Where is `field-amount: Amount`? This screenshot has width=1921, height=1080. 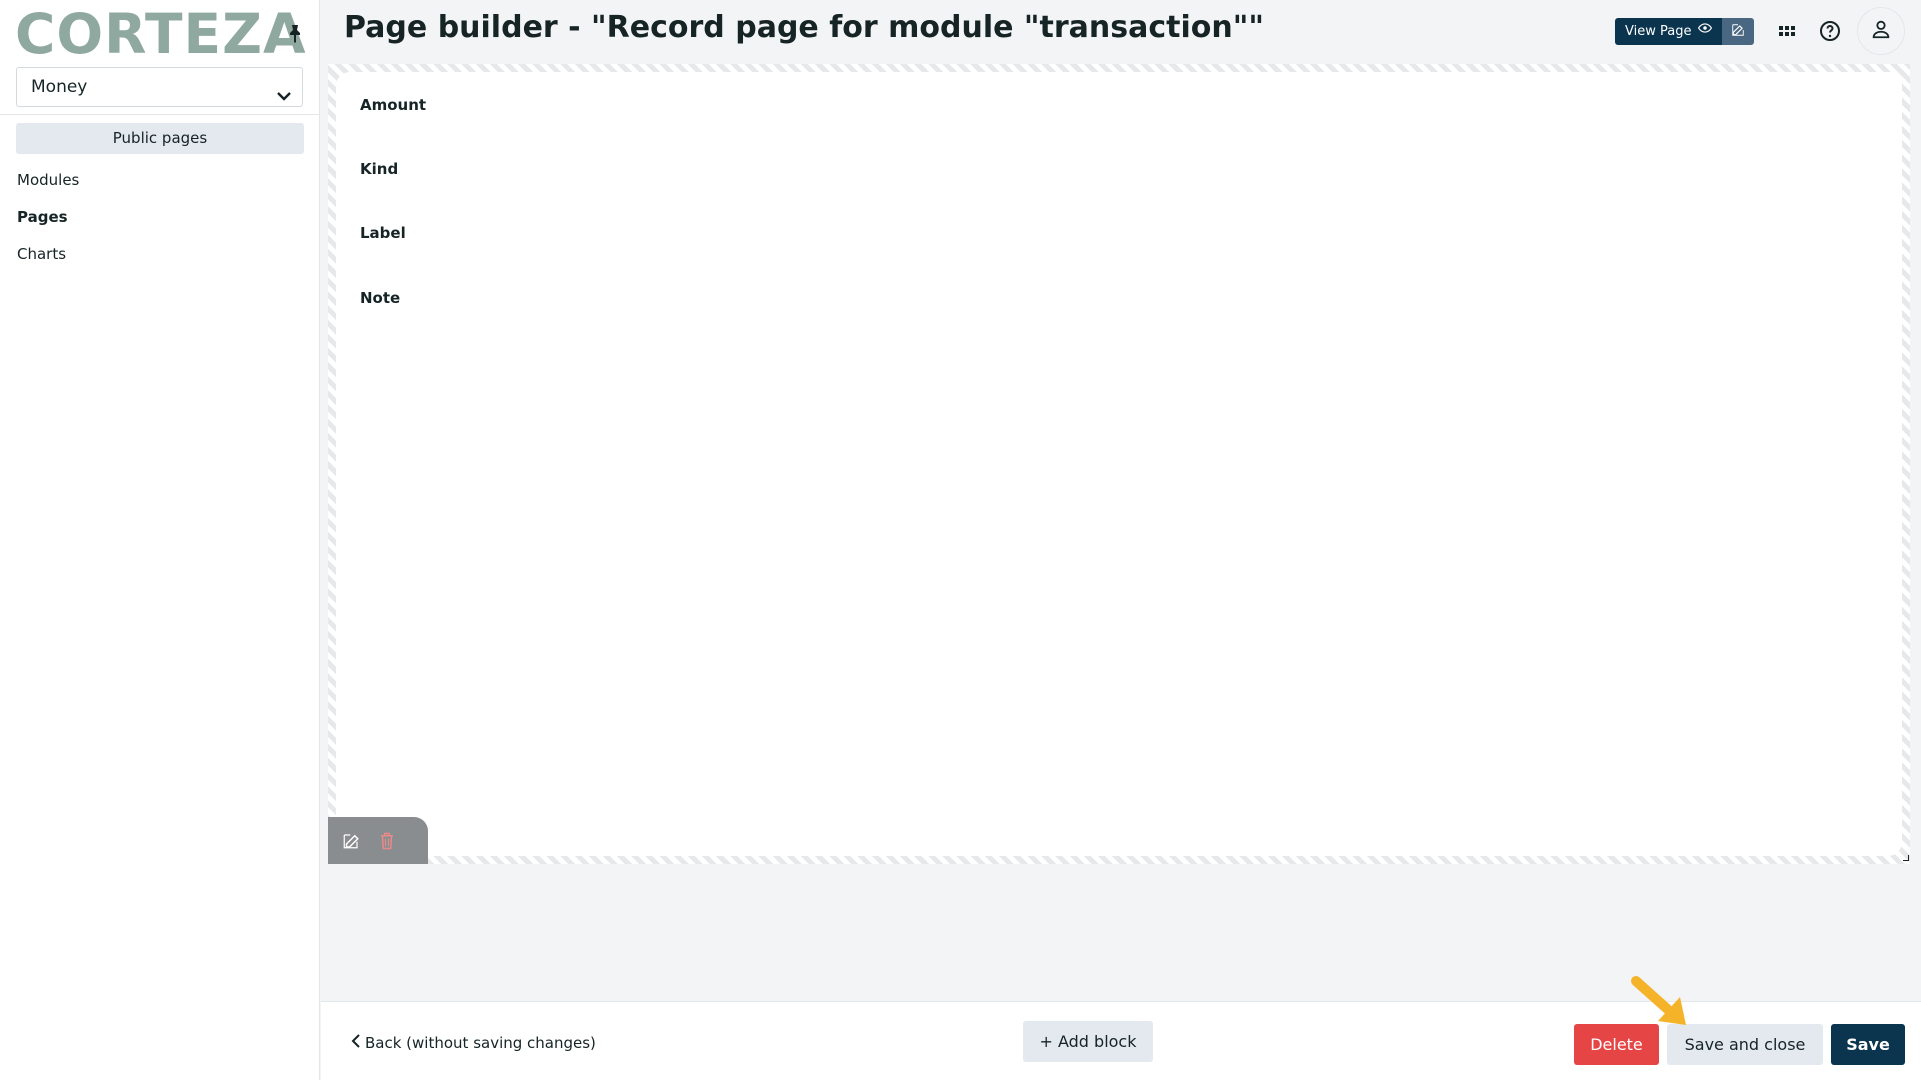 field-amount: Amount is located at coordinates (393, 105).